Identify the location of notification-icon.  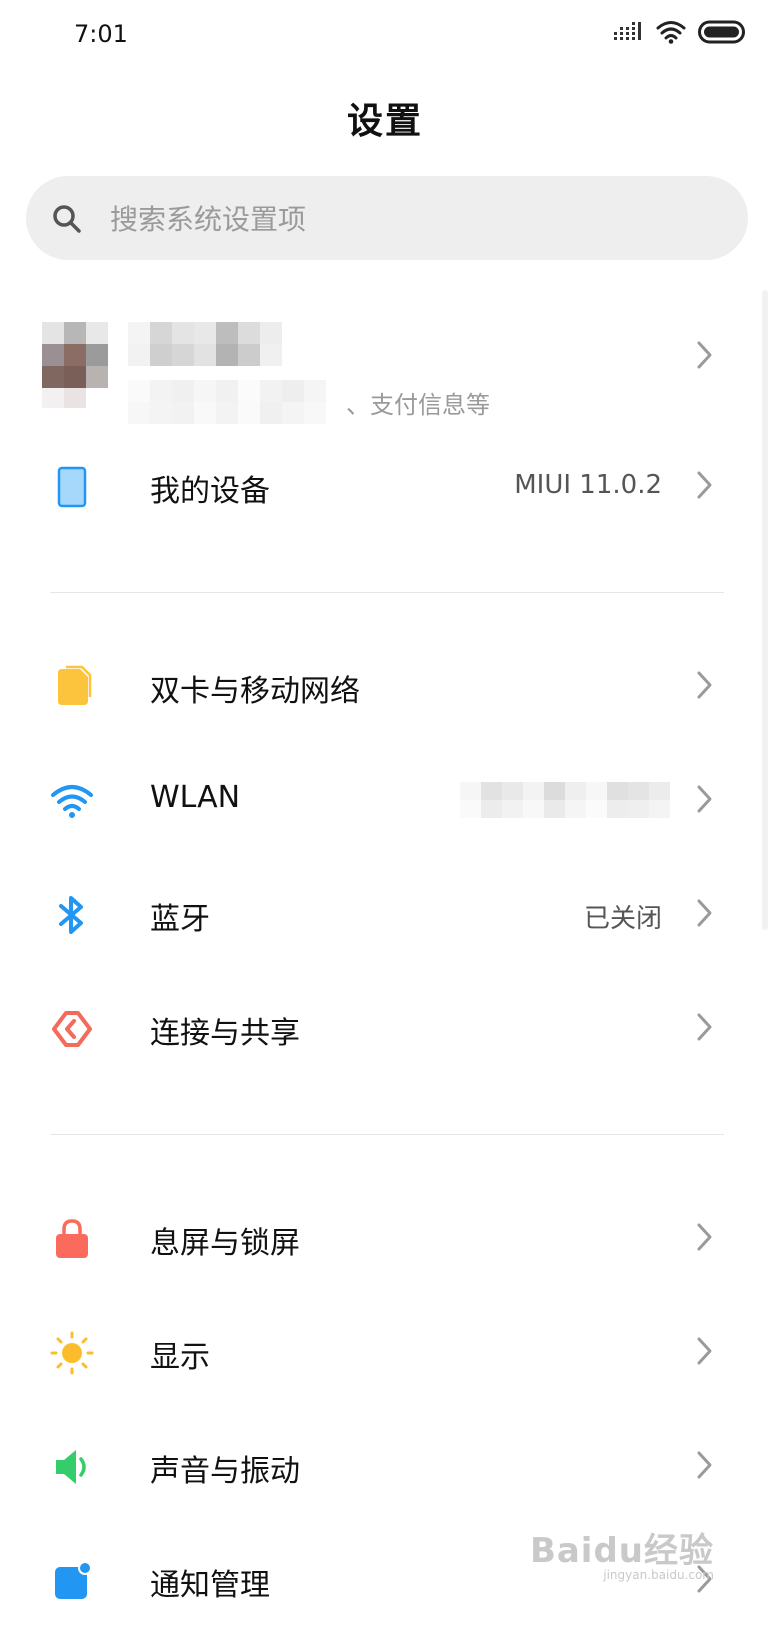
(73, 1580).